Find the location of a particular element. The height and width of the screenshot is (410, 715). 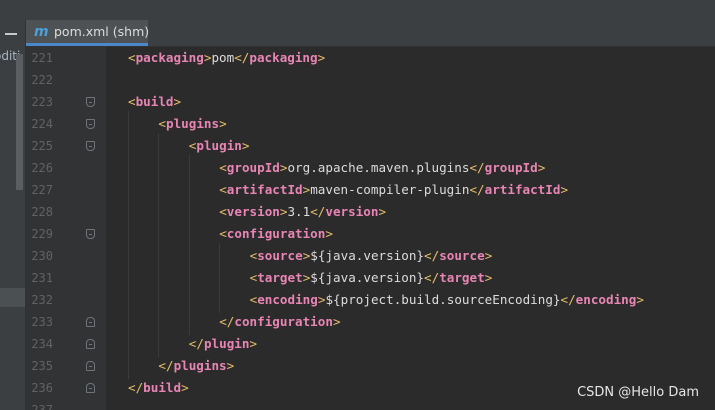

title-strip is located at coordinates (357, 10).